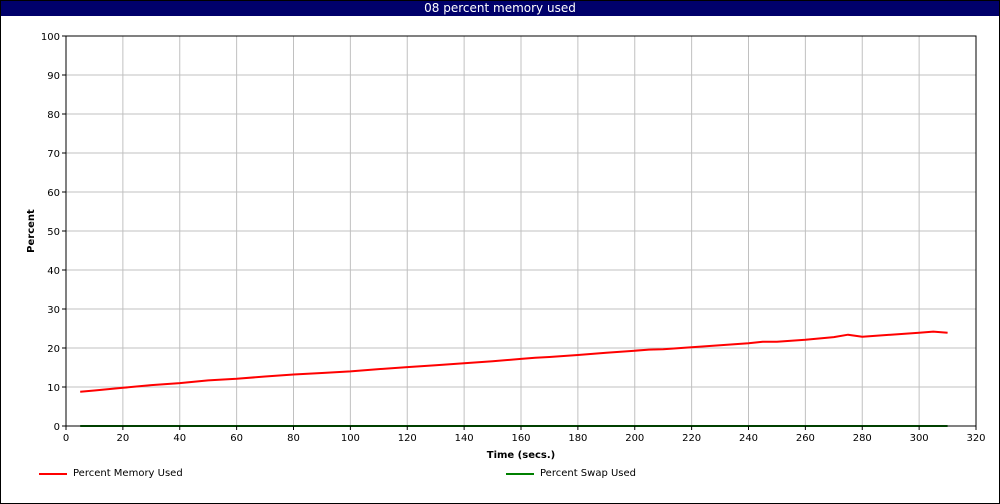 The height and width of the screenshot is (504, 1000). I want to click on legend-label-memory: Percent Memory Used, so click(128, 473).